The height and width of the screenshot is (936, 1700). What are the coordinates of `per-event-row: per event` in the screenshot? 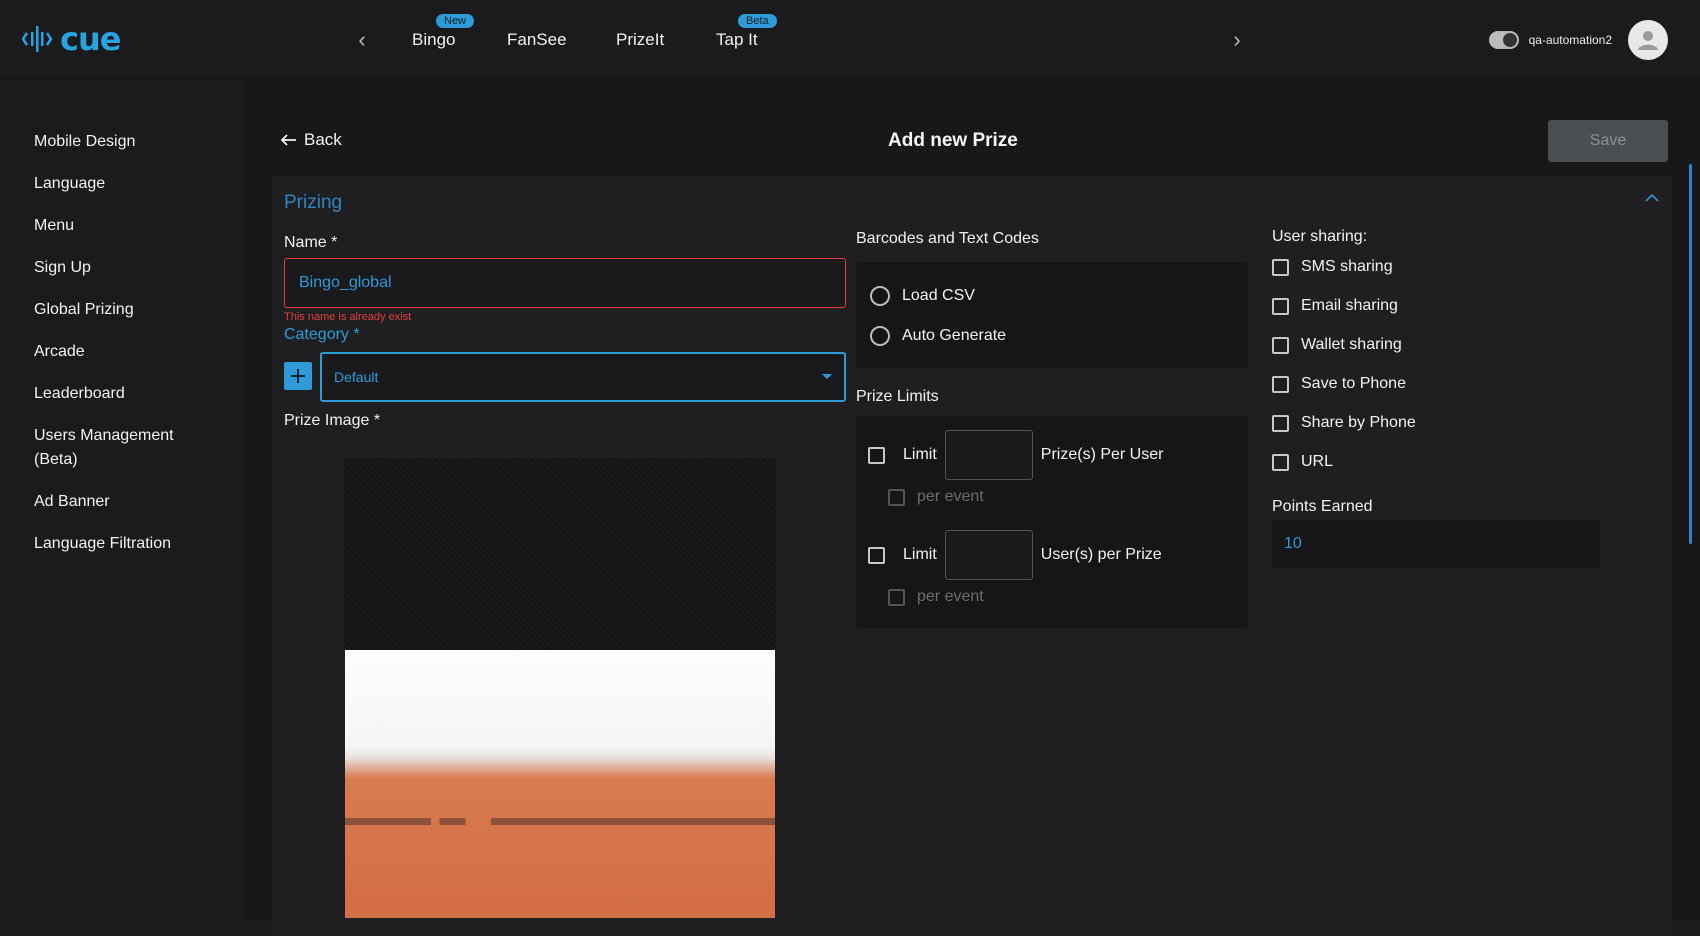 It's located at (936, 597).